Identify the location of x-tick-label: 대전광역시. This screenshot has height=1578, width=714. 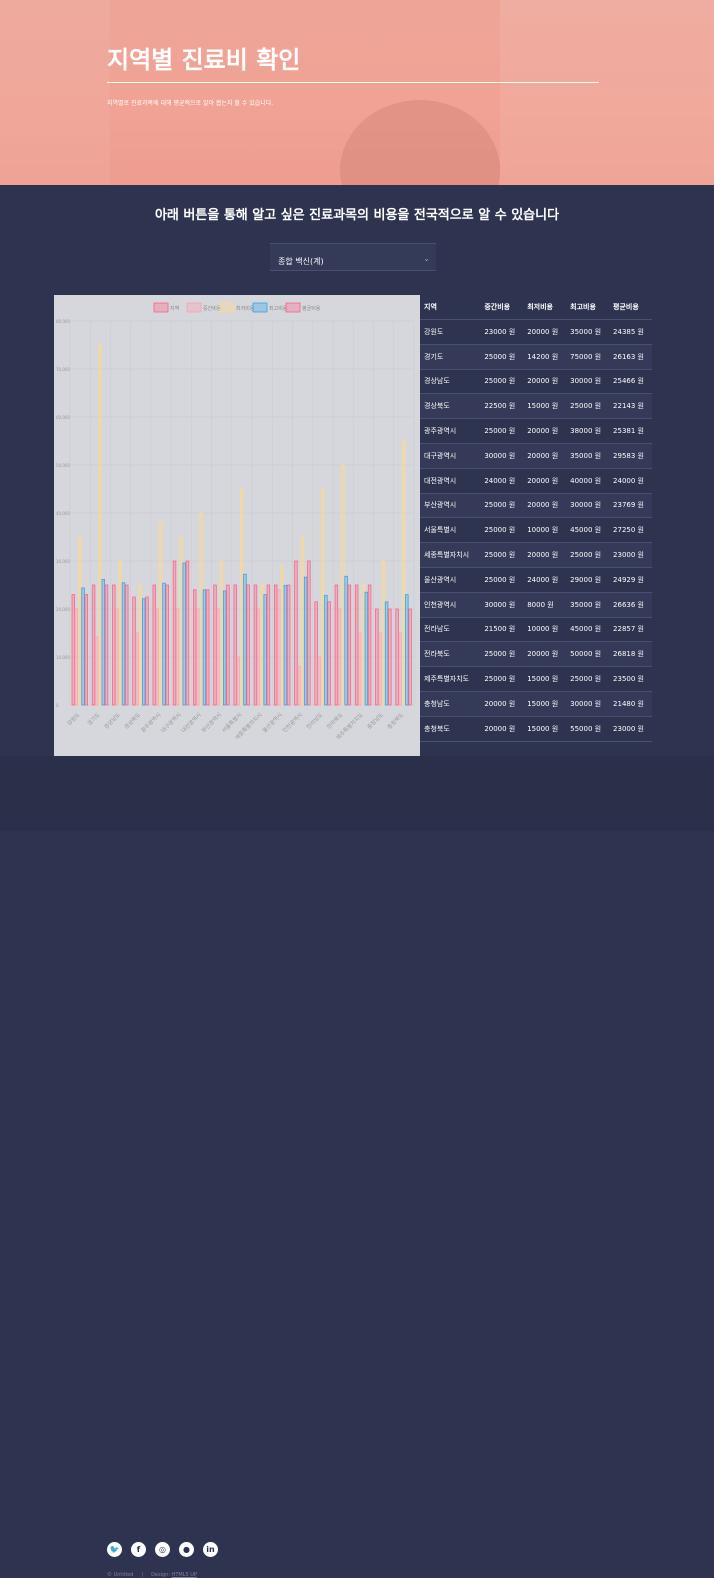
(191, 723).